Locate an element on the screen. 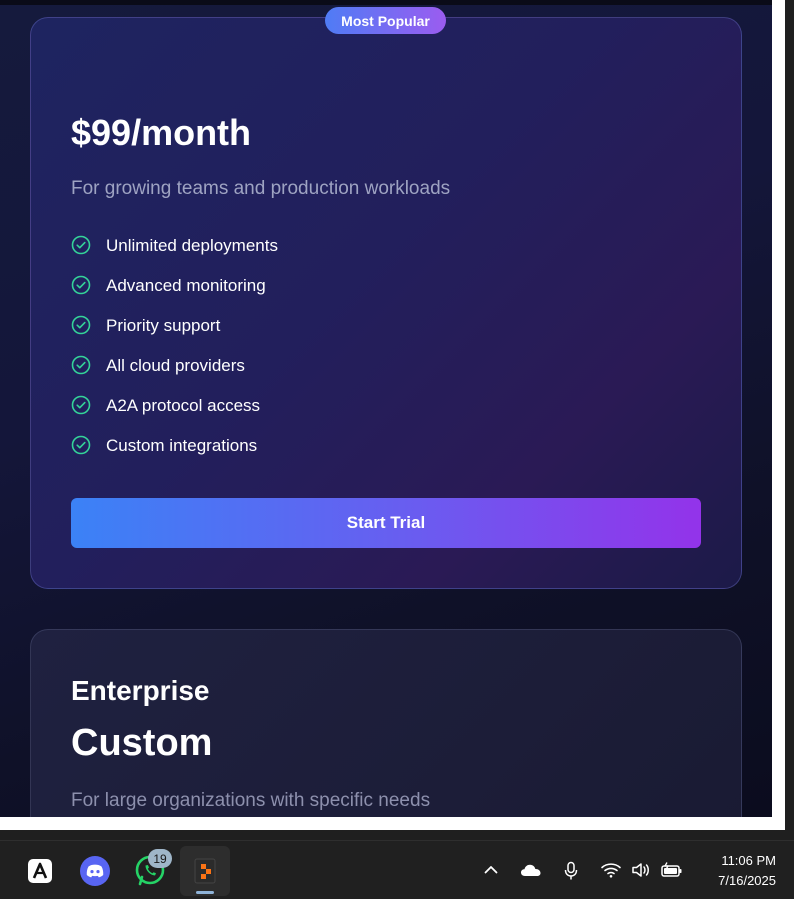 The height and width of the screenshot is (899, 794). feature-label: Unlimited deployments is located at coordinates (192, 245).